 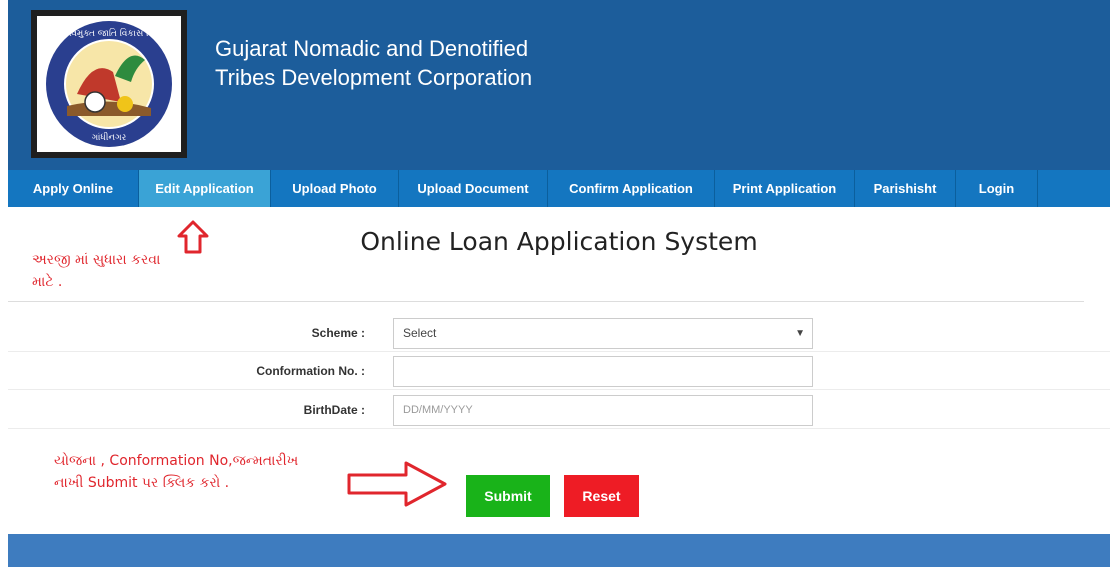 I want to click on annotation-overlay, so click(x=312, y=363).